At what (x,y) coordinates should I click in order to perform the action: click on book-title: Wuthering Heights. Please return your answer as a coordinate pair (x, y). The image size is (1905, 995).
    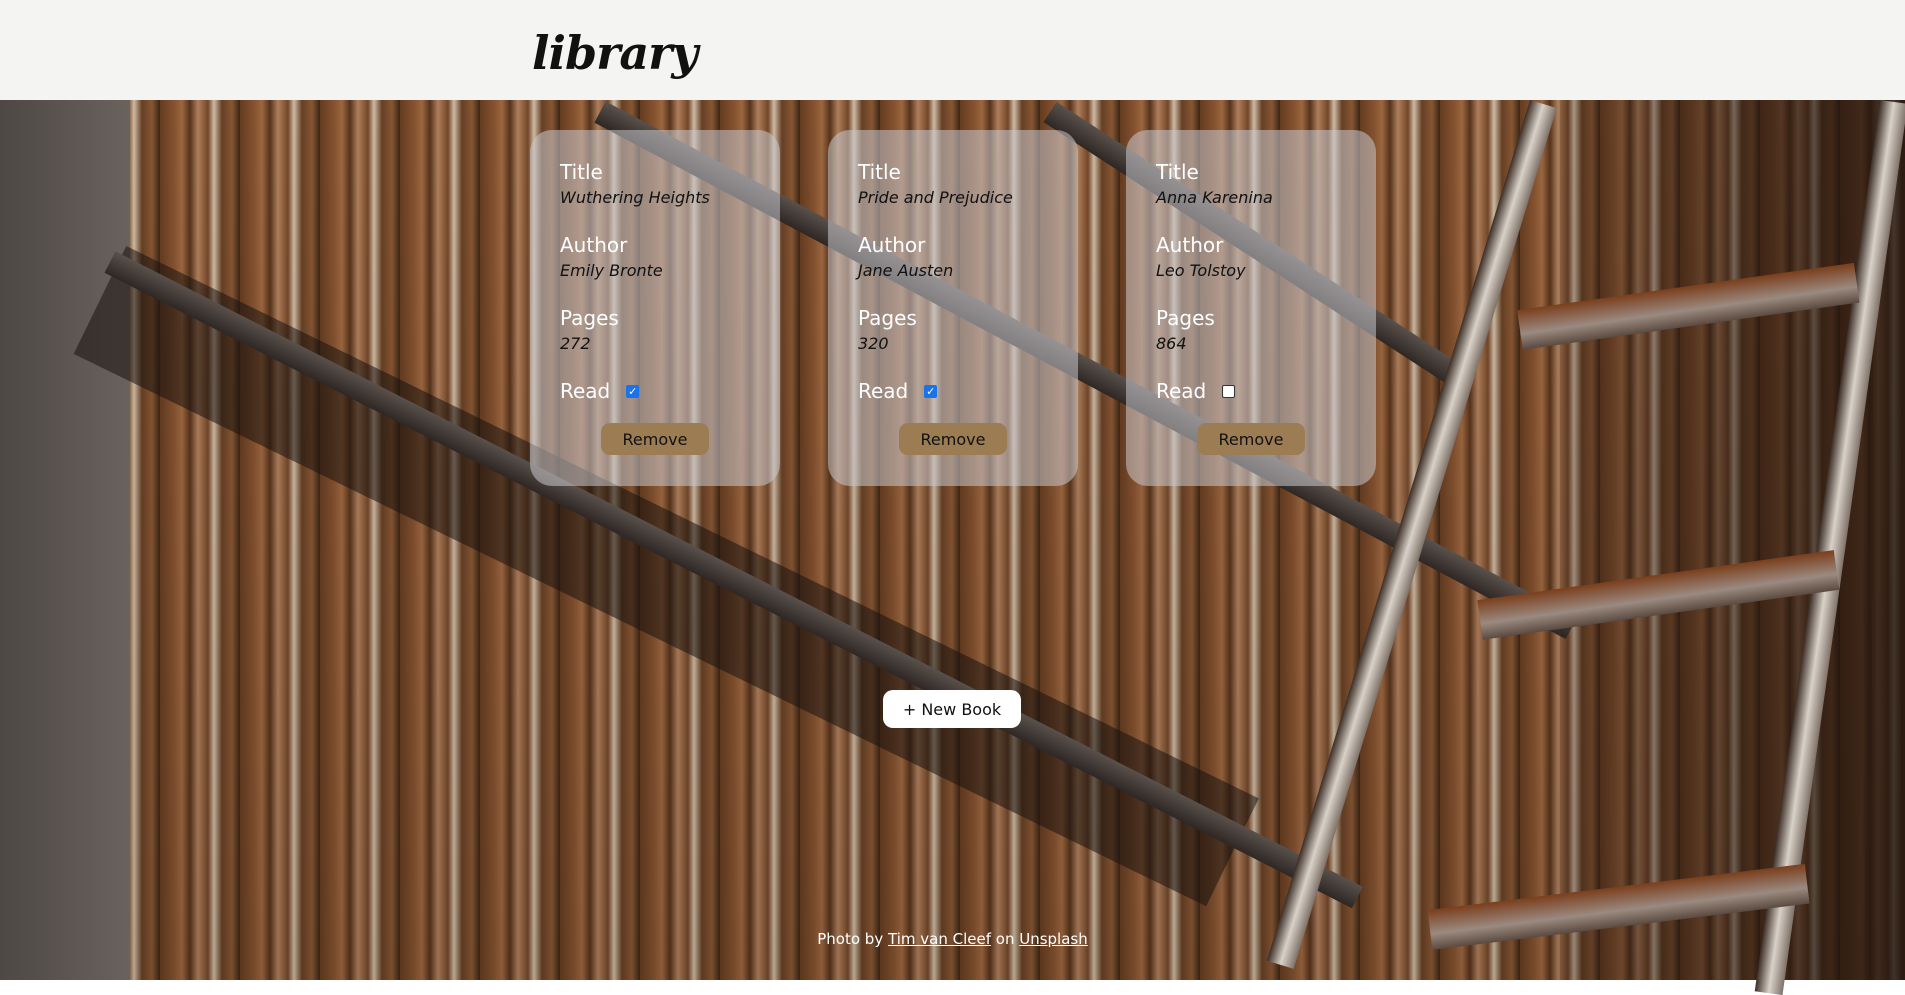
    Looking at the image, I should click on (635, 197).